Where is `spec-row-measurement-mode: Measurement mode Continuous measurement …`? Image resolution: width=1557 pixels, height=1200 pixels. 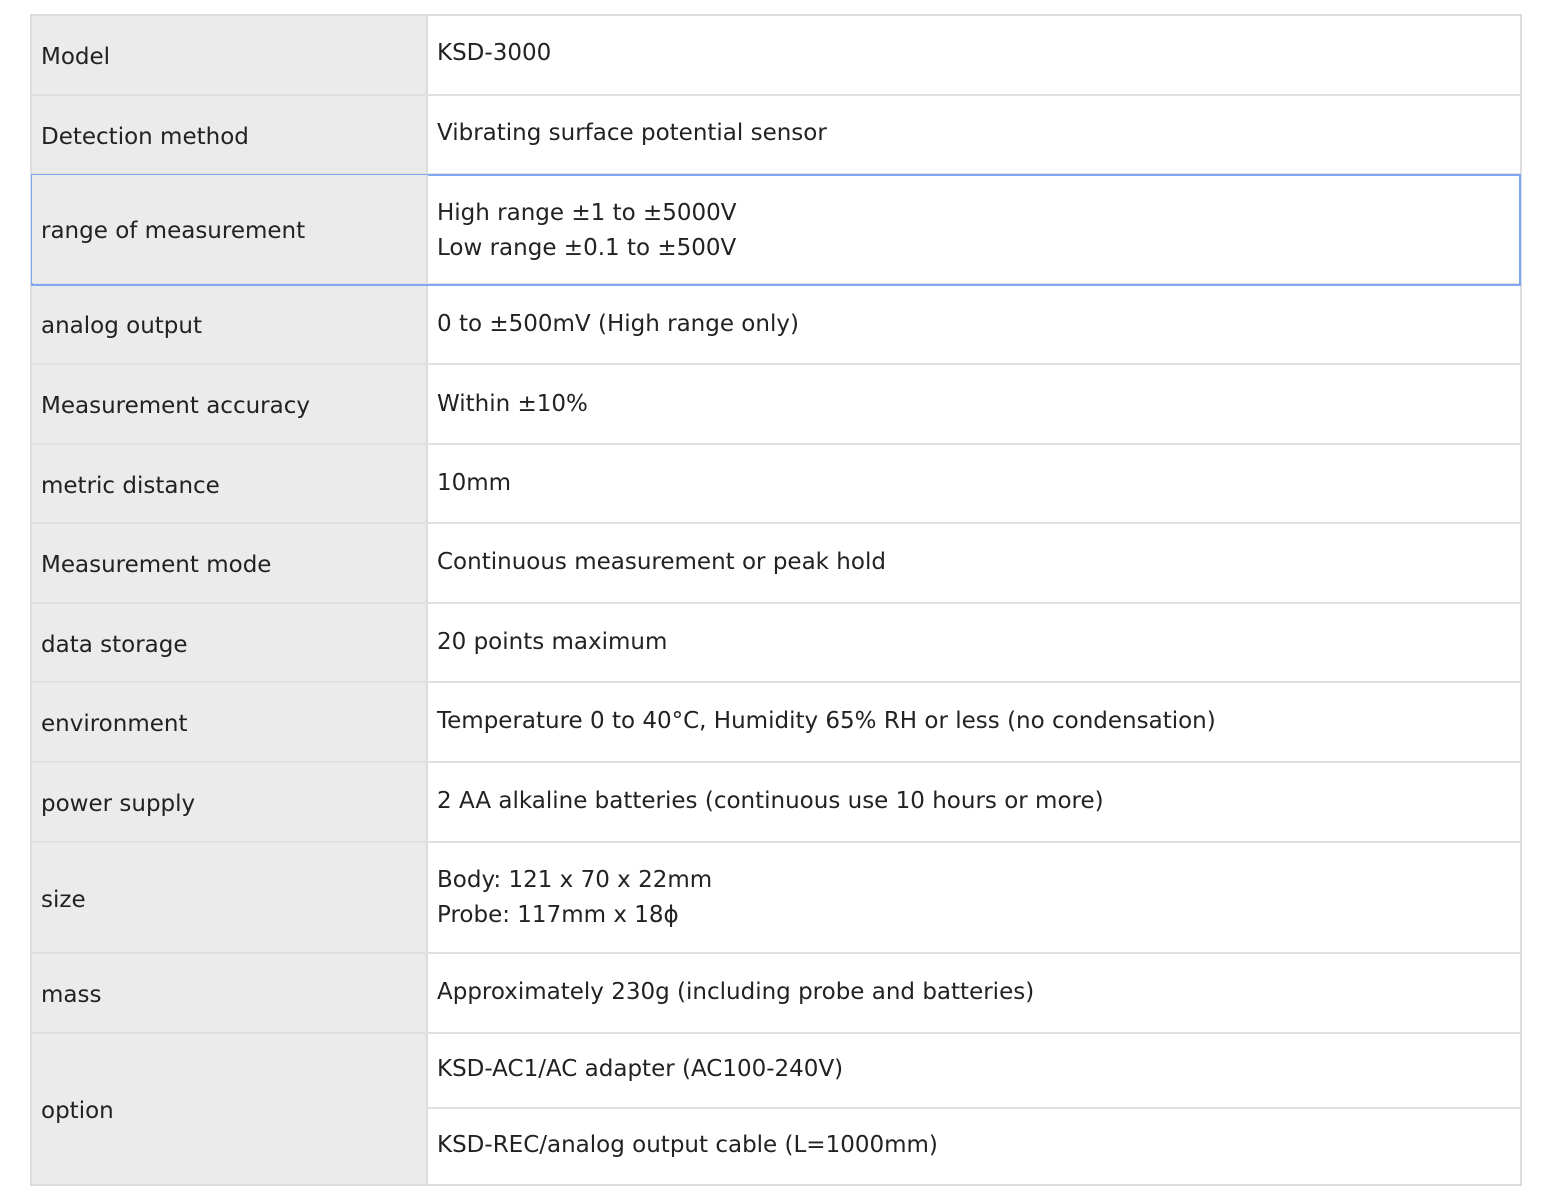 spec-row-measurement-mode: Measurement mode Continuous measurement … is located at coordinates (776, 564).